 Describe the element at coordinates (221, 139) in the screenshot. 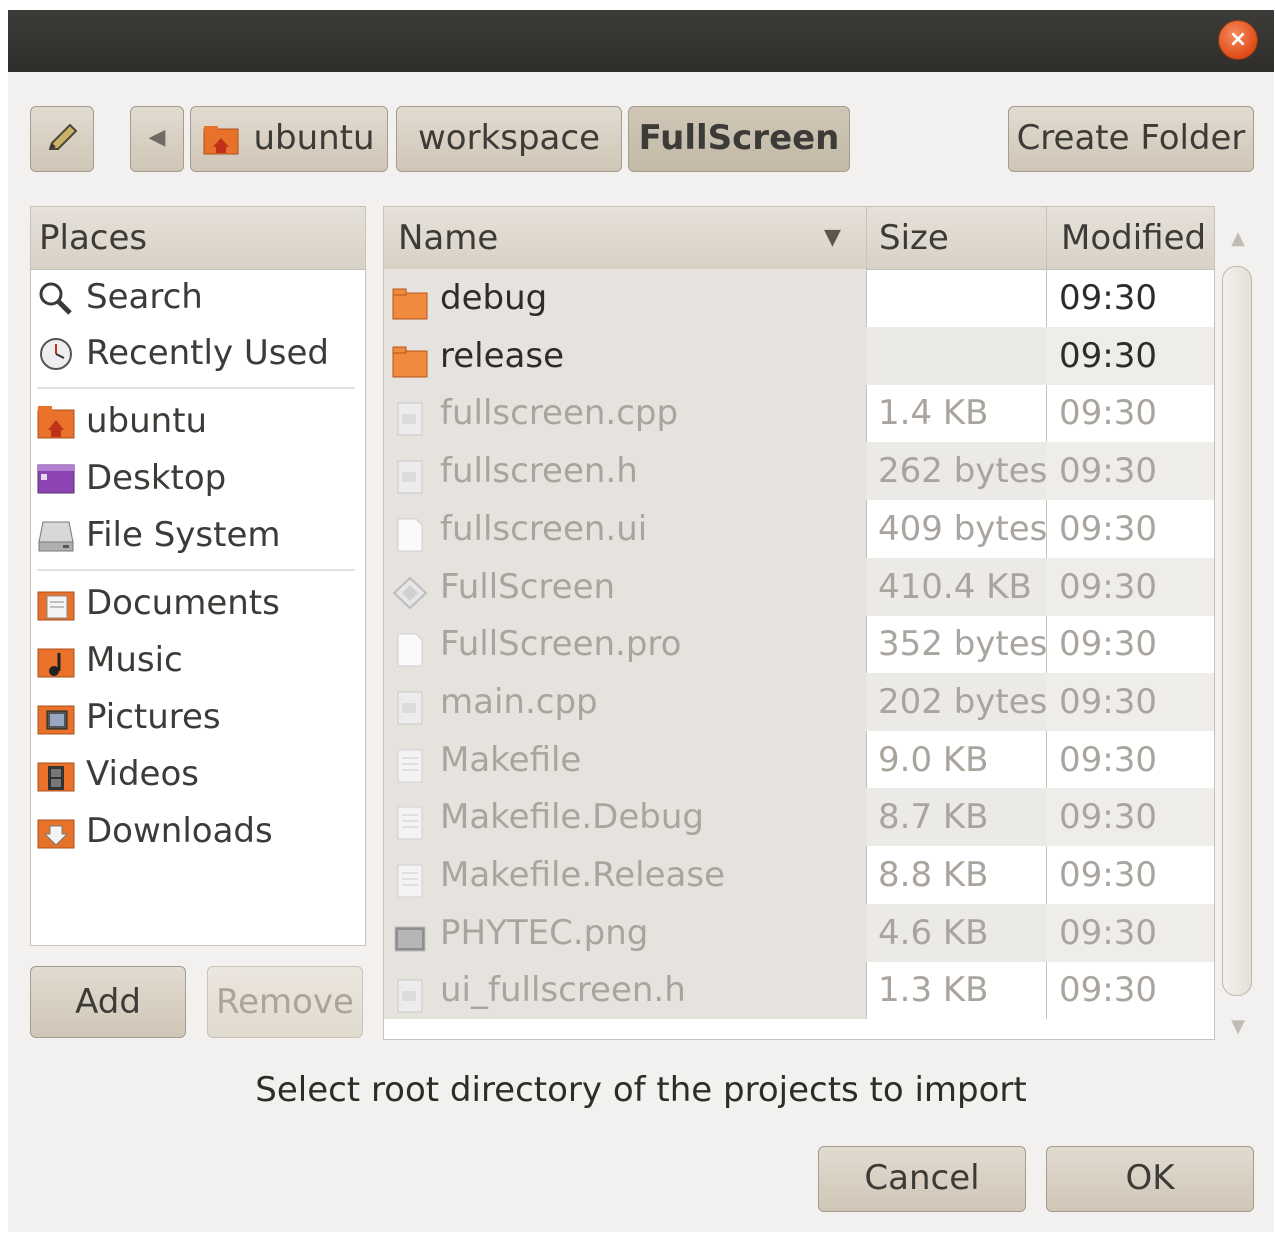

I see `home-folder-icon` at that location.